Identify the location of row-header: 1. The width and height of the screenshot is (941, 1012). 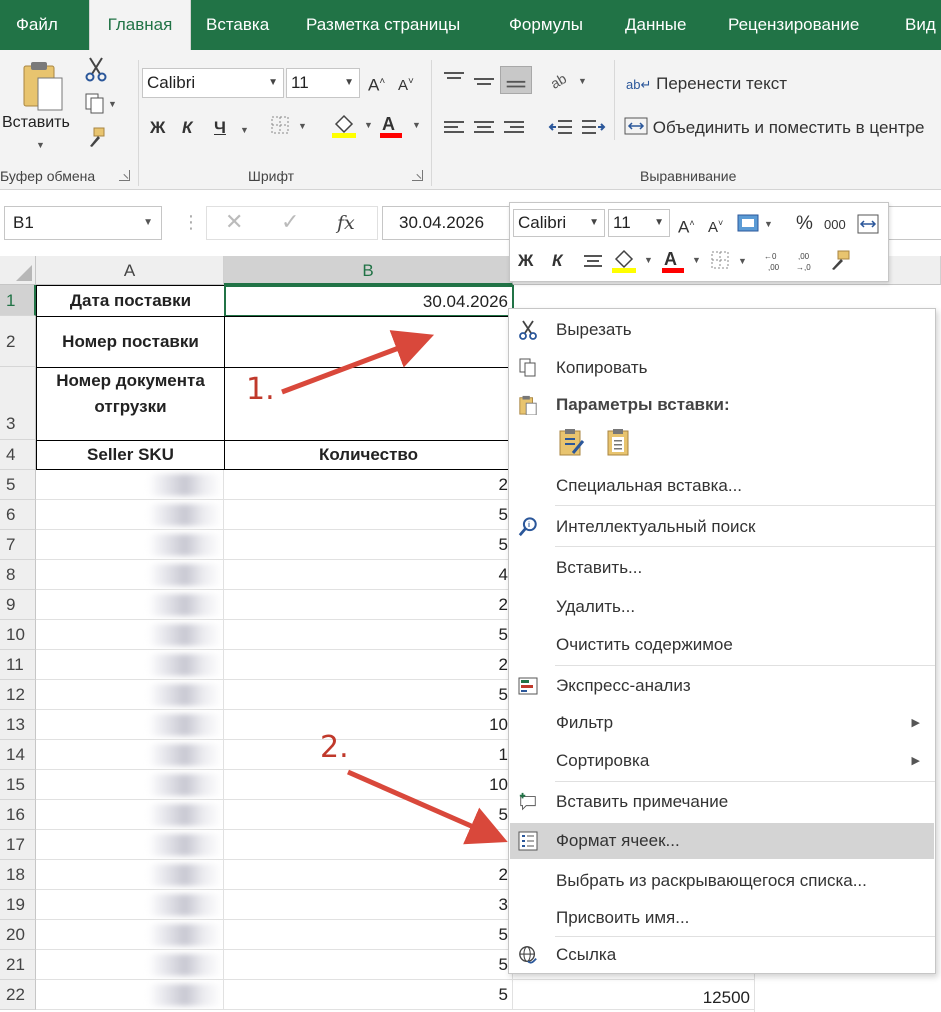
(18, 300).